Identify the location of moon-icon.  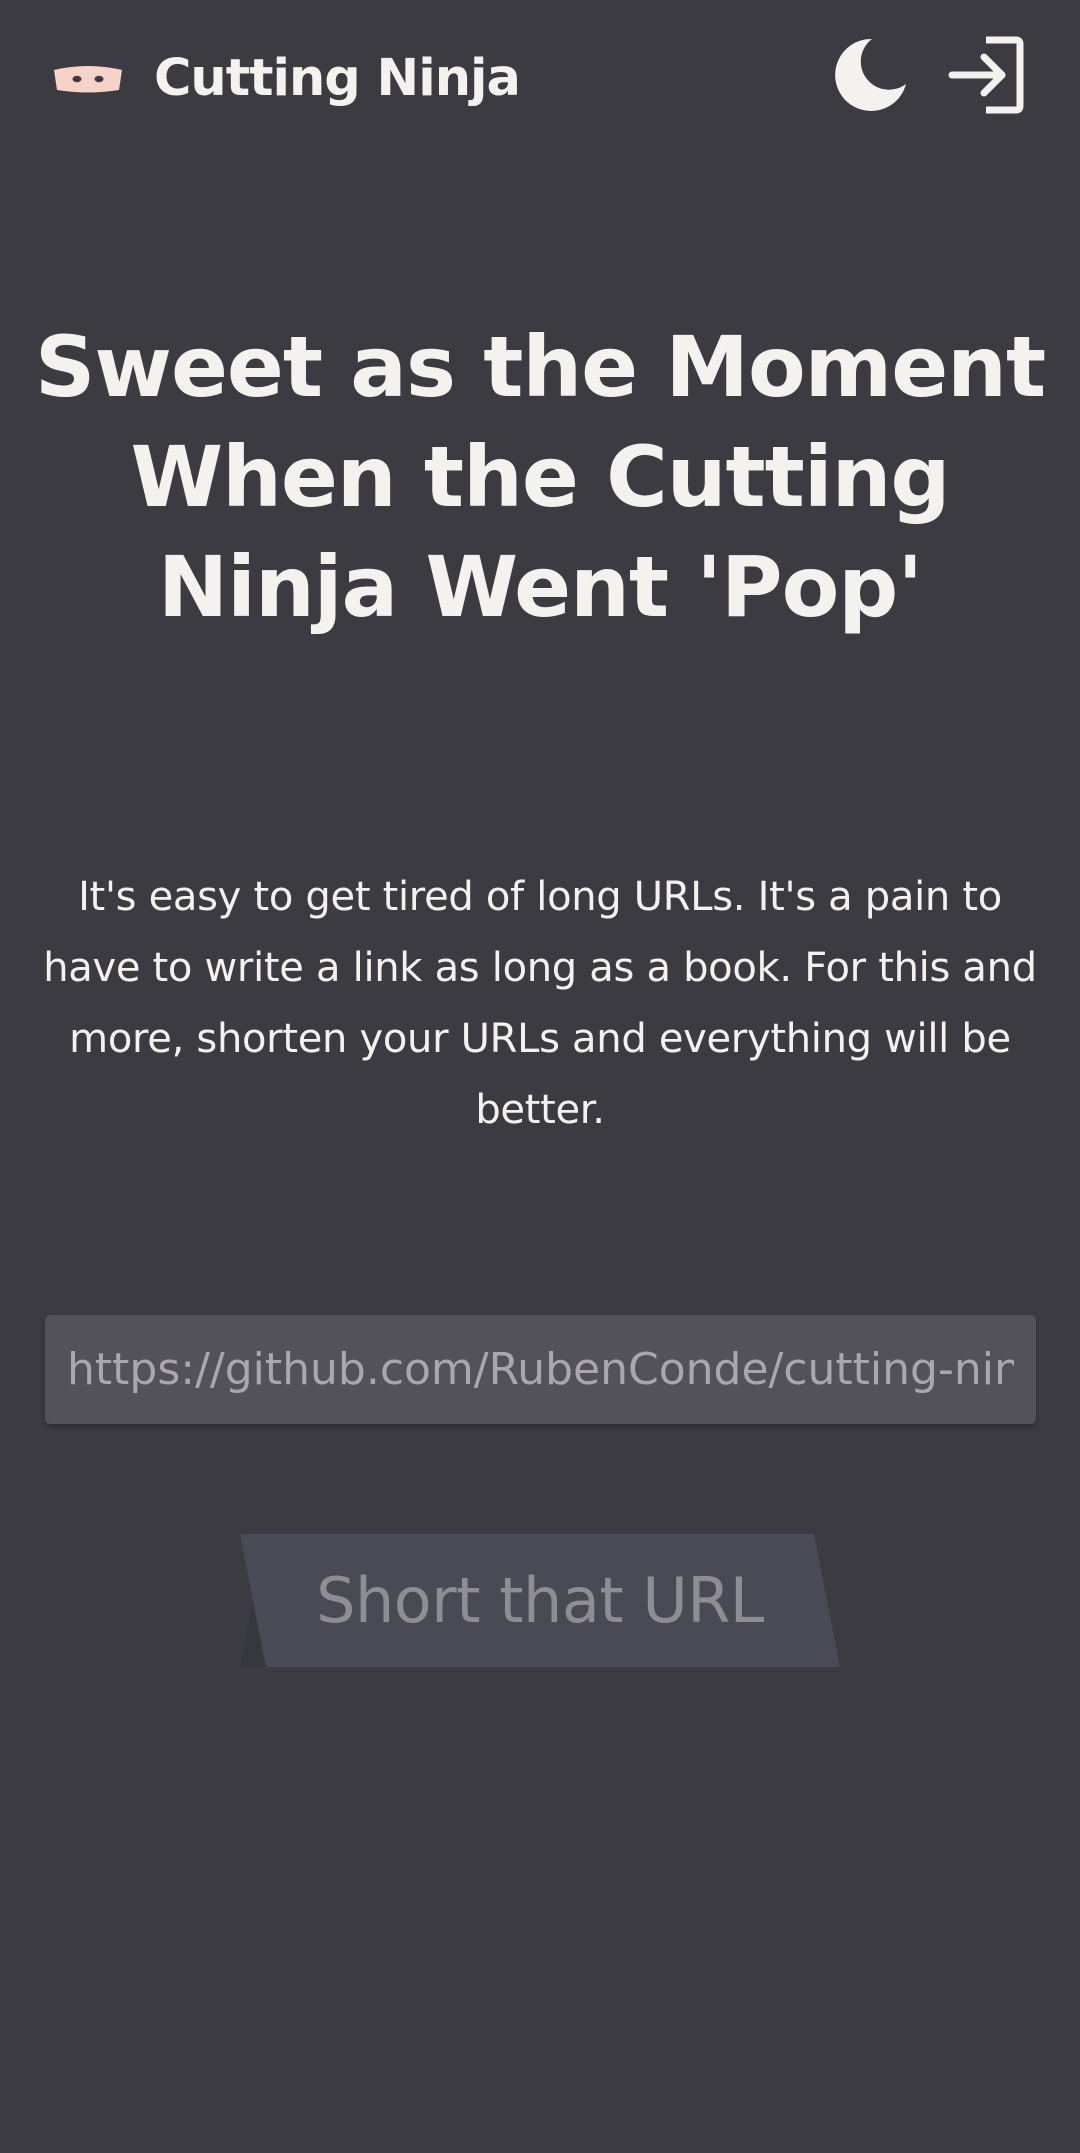
(870, 74).